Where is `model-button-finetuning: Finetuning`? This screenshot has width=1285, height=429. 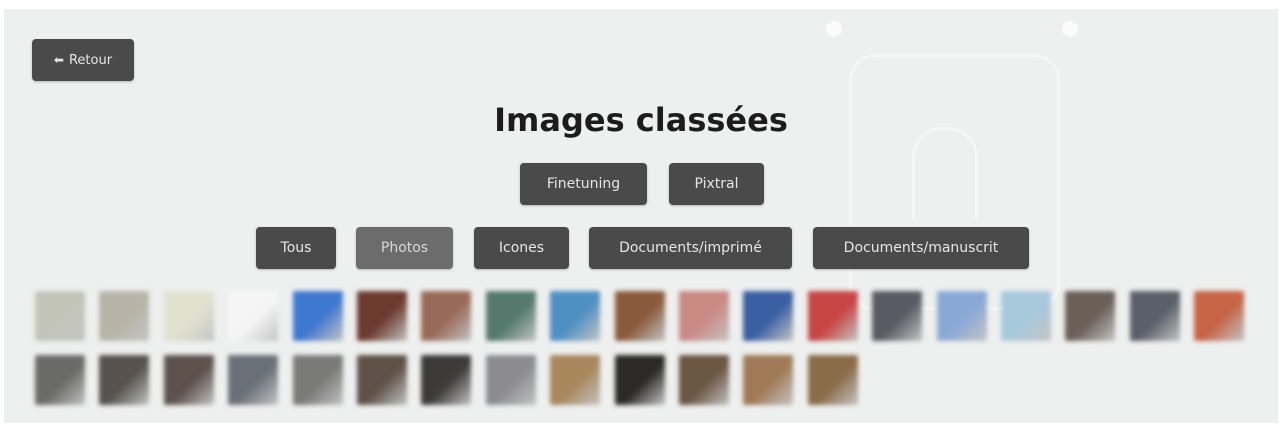
model-button-finetuning: Finetuning is located at coordinates (583, 184).